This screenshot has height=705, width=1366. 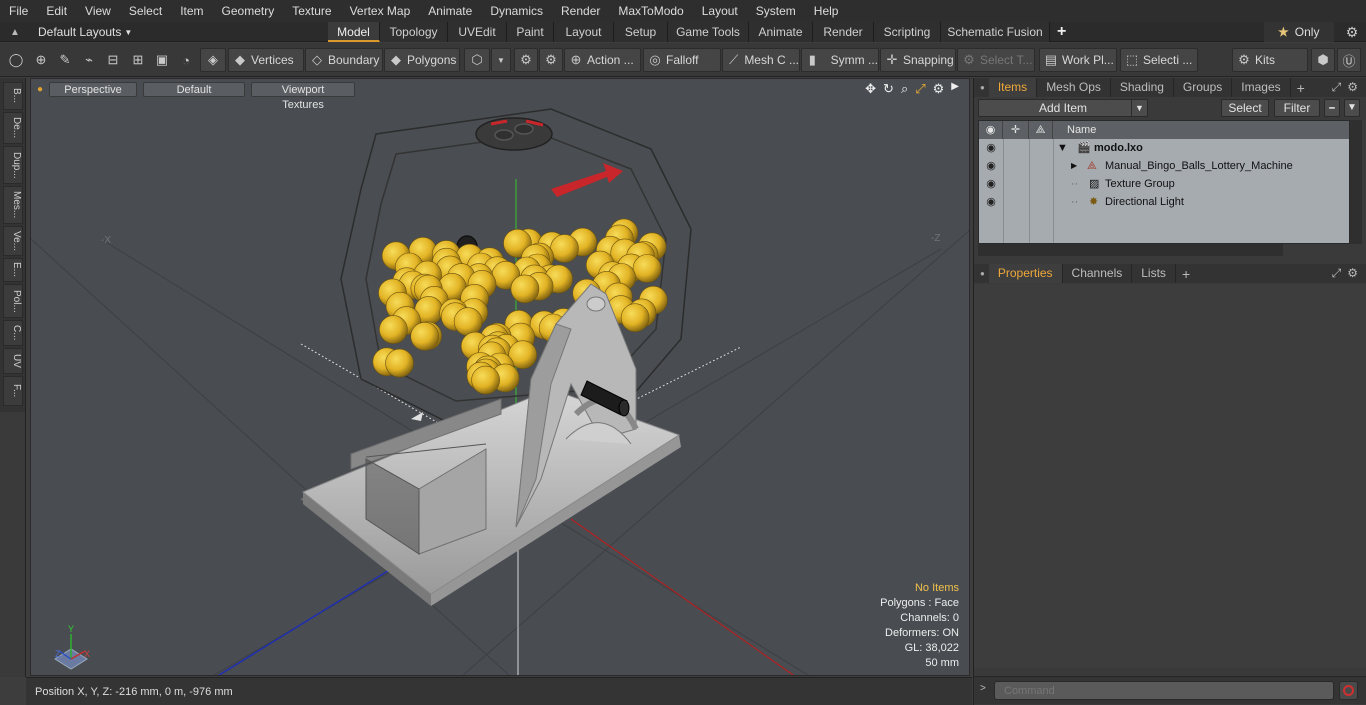 I want to click on brush-icon: ⌁, so click(x=89, y=60).